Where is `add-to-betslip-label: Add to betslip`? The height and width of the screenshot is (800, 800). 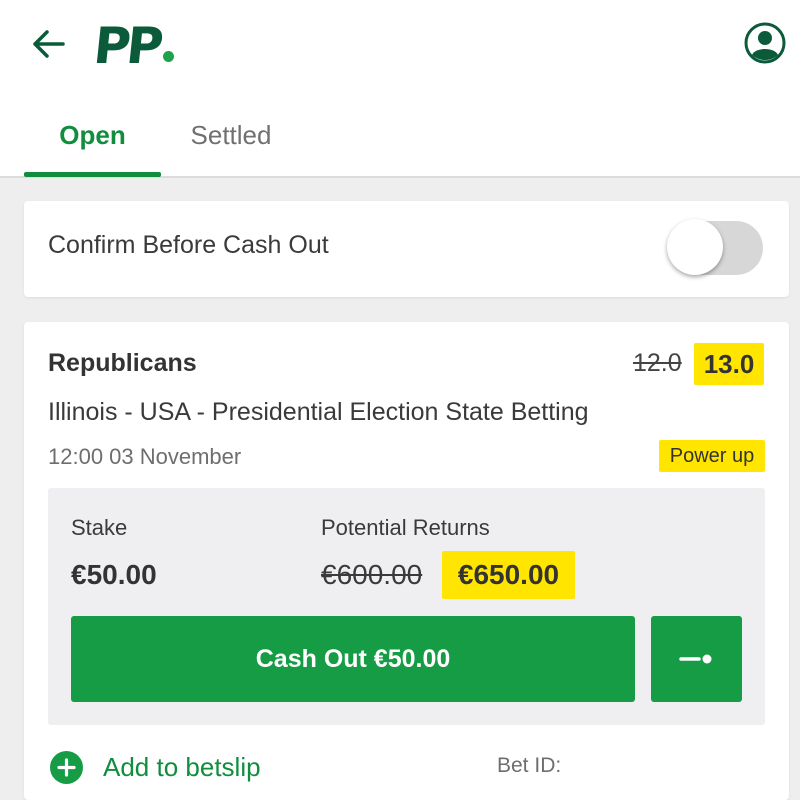 add-to-betslip-label: Add to betslip is located at coordinates (182, 766).